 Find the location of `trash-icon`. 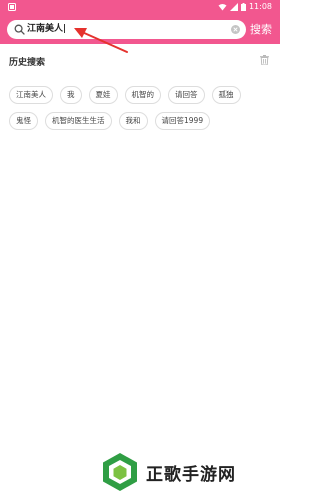

trash-icon is located at coordinates (264, 60).